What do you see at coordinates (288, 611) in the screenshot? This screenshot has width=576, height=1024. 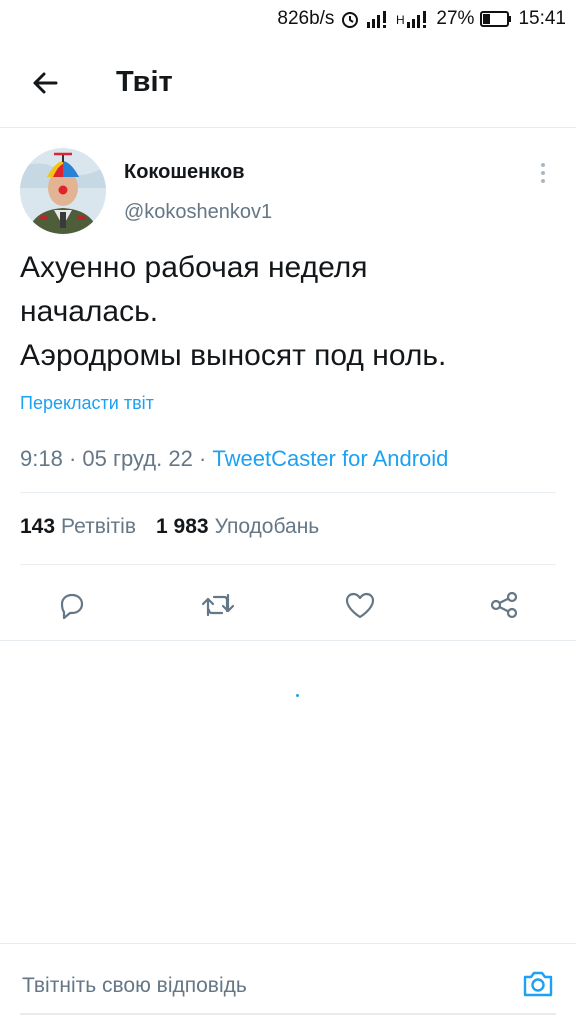 I see `tweet-actions` at bounding box center [288, 611].